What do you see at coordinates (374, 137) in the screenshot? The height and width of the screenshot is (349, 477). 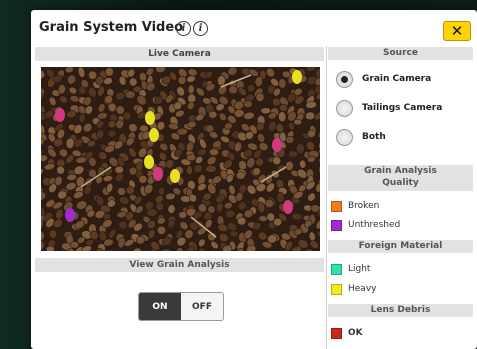 I see `source-option-label: Both` at bounding box center [374, 137].